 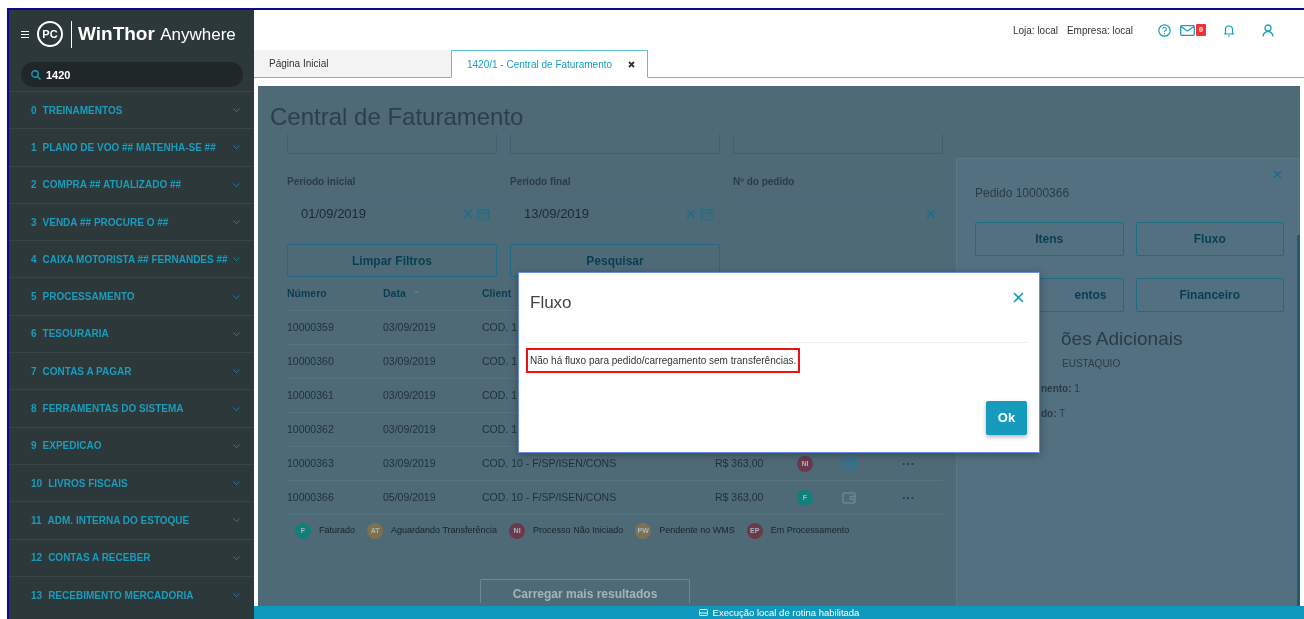 What do you see at coordinates (131, 594) in the screenshot?
I see `menu-item: 13 RECEBIMENTO MERCADORIA` at bounding box center [131, 594].